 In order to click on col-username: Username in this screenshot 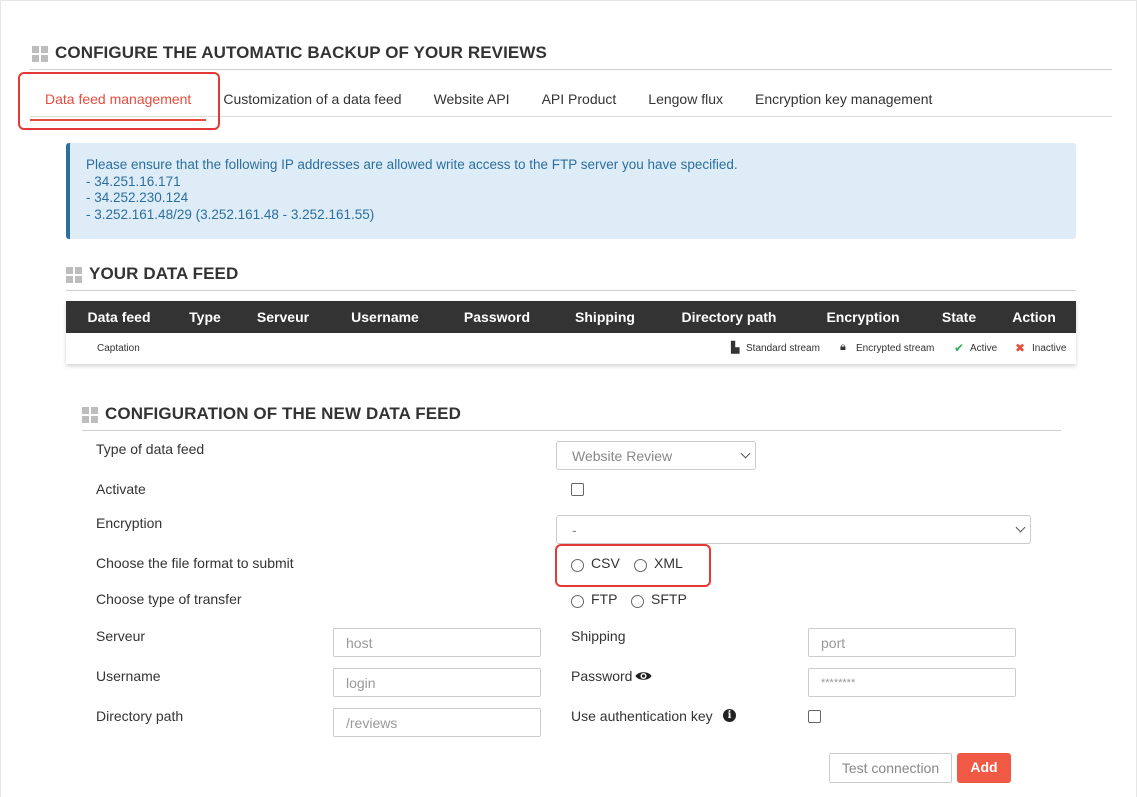, I will do `click(385, 317)`.